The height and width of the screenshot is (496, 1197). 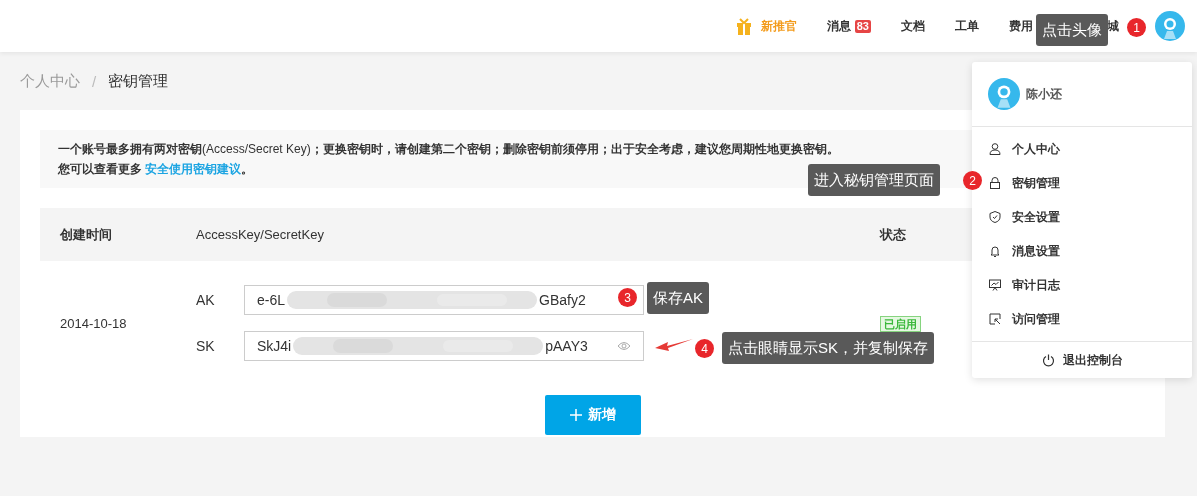 I want to click on key-value: pAAY3, so click(x=566, y=346).